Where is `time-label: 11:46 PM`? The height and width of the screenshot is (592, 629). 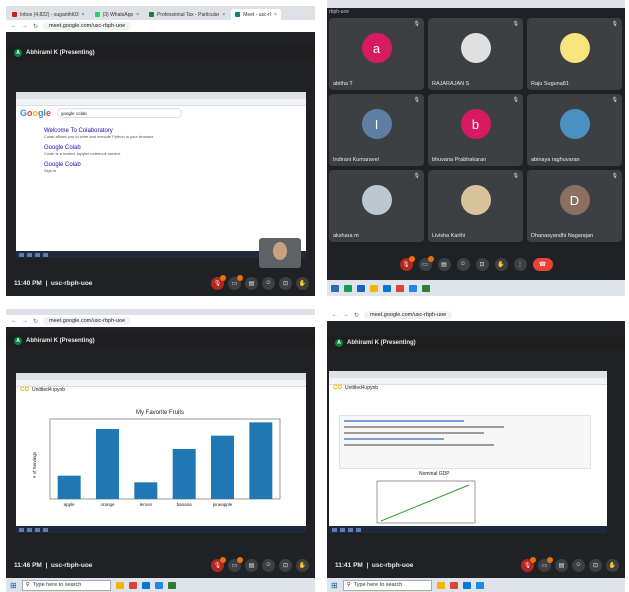 time-label: 11:46 PM is located at coordinates (28, 565).